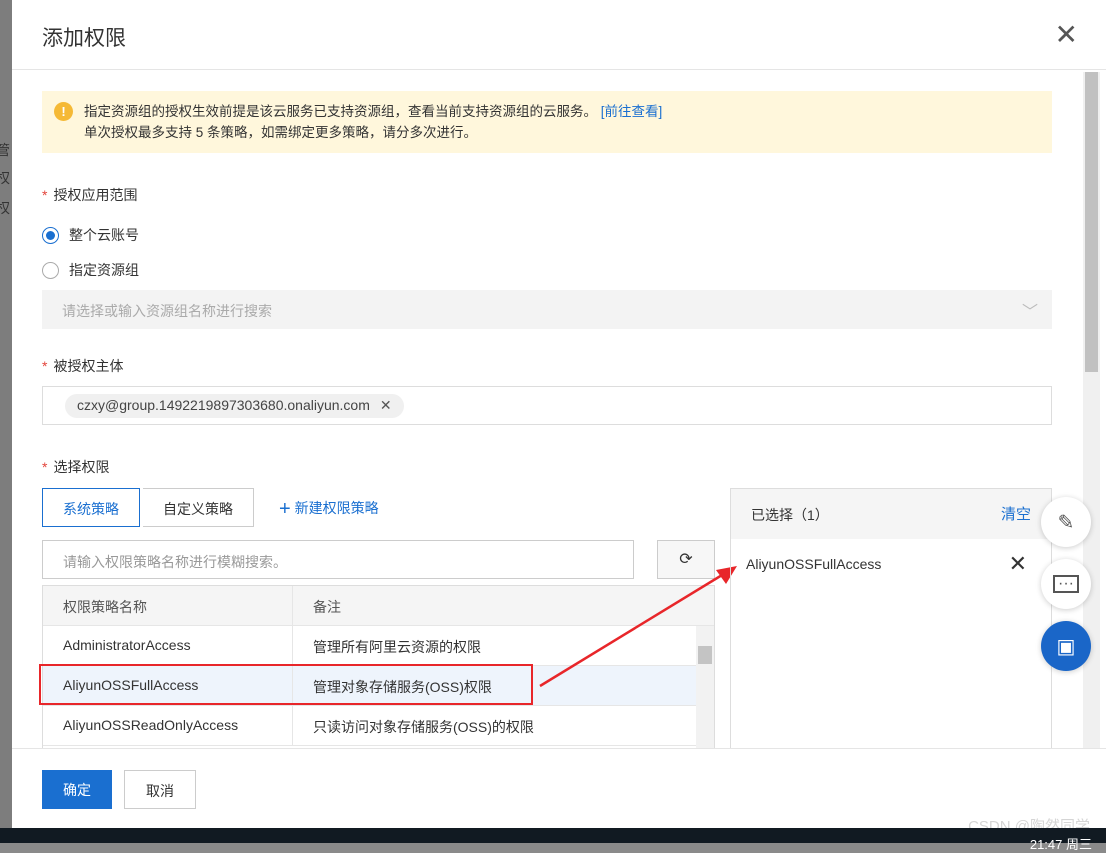 This screenshot has height=853, width=1106. What do you see at coordinates (1016, 513) in the screenshot?
I see `clear-button: 清空` at bounding box center [1016, 513].